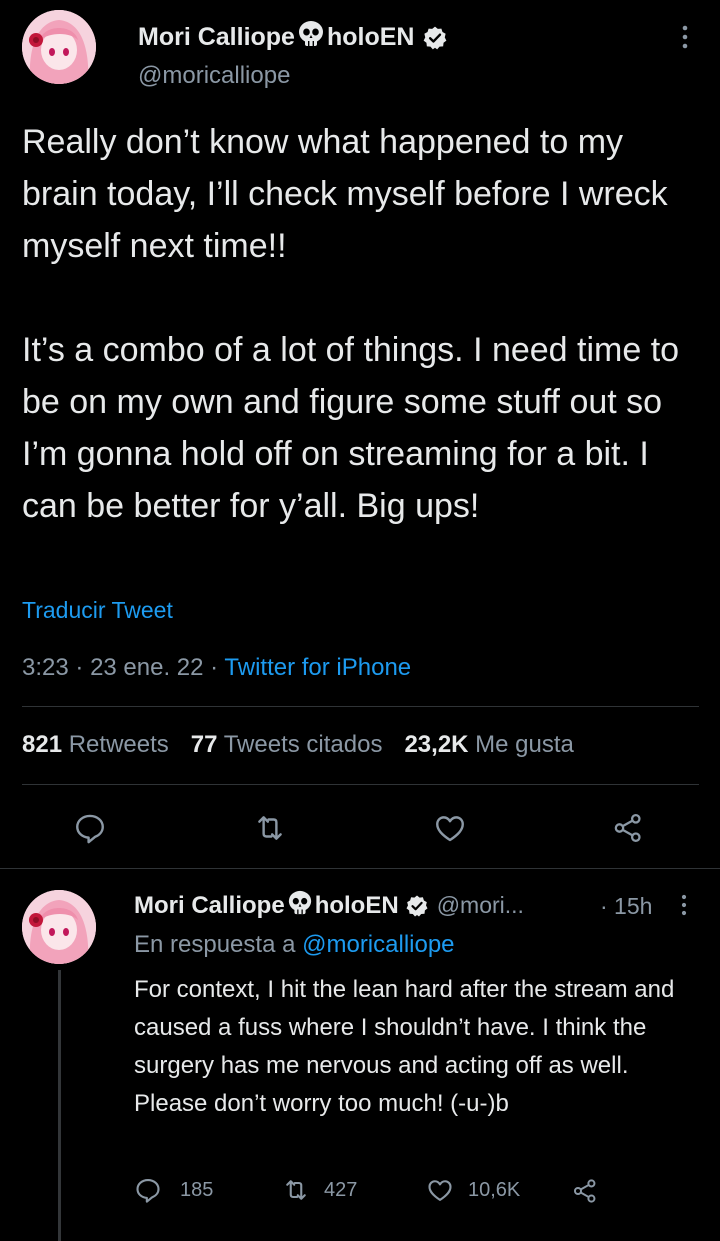 This screenshot has width=720, height=1241. I want to click on tweet-meta: 3:23 · 23 ene. 22 · Twitter for iPhone, so click(216, 668).